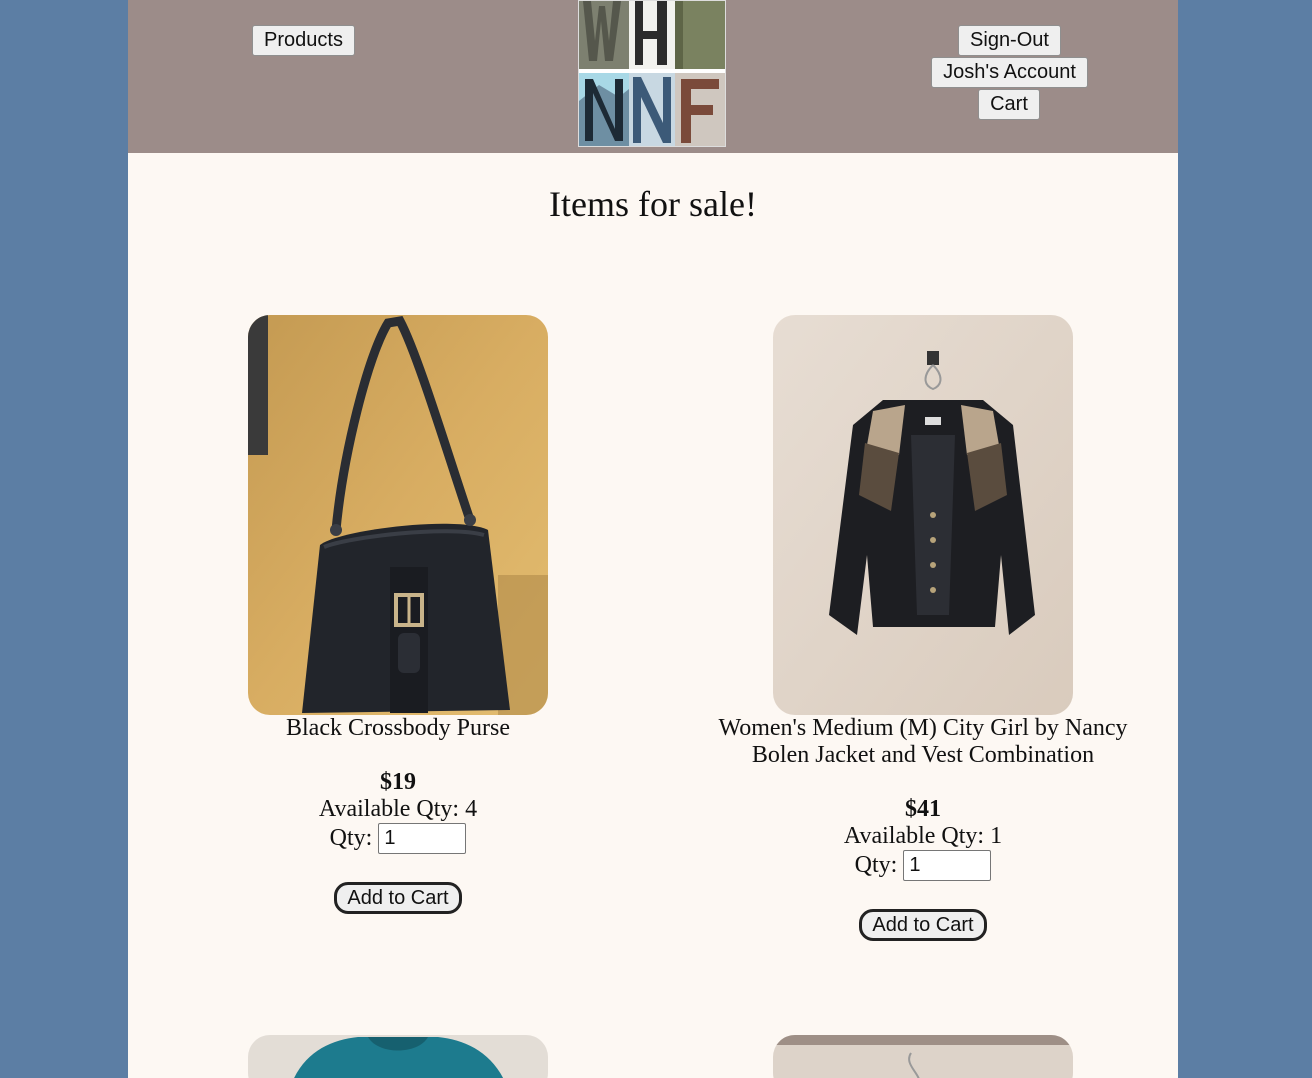 The image size is (1312, 1078). I want to click on cart-button: Cart, so click(1009, 104).